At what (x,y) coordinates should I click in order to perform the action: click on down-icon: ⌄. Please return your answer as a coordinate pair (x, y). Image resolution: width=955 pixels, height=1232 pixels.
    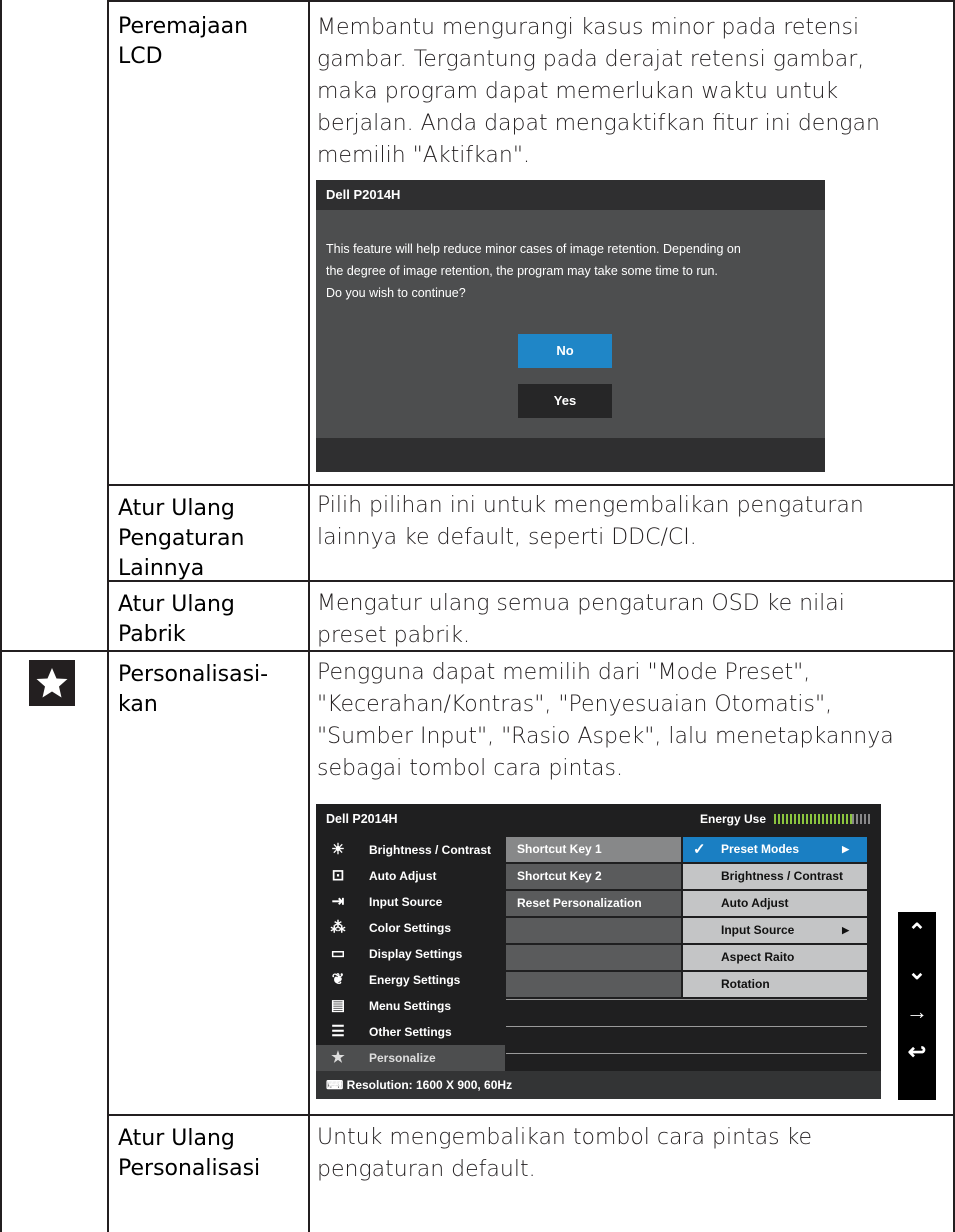
    Looking at the image, I should click on (917, 972).